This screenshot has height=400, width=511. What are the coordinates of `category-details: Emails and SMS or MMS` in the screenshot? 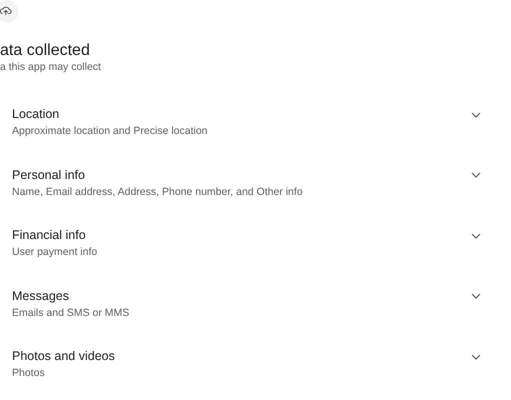 It's located at (71, 313).